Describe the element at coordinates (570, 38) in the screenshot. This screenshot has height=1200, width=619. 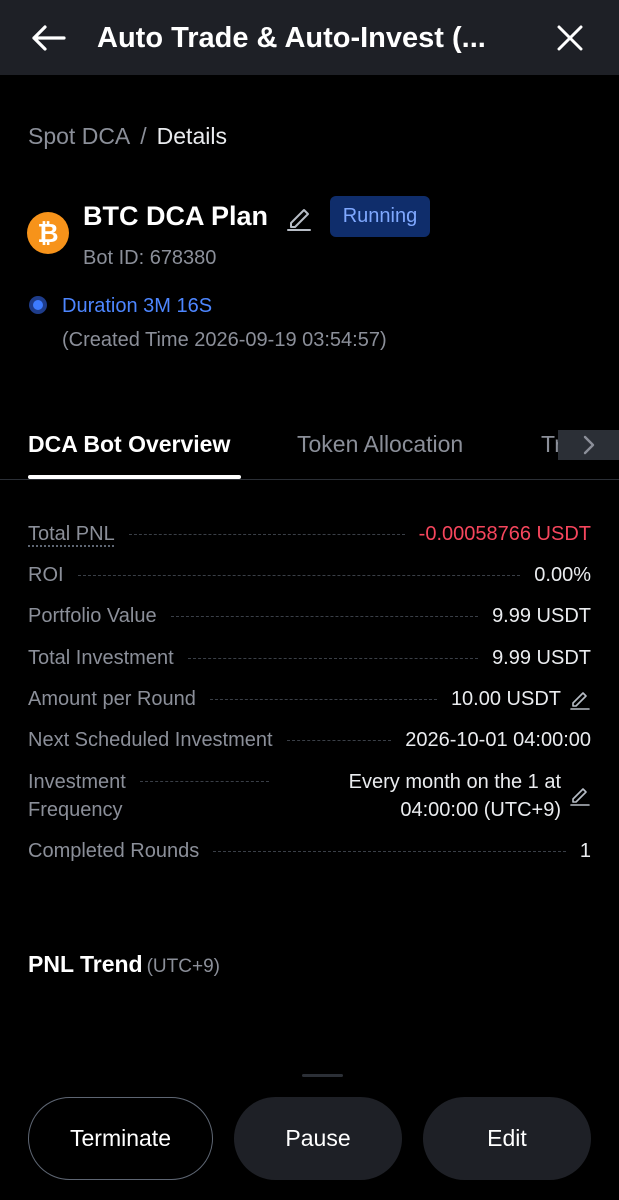
I see `close-icon` at that location.